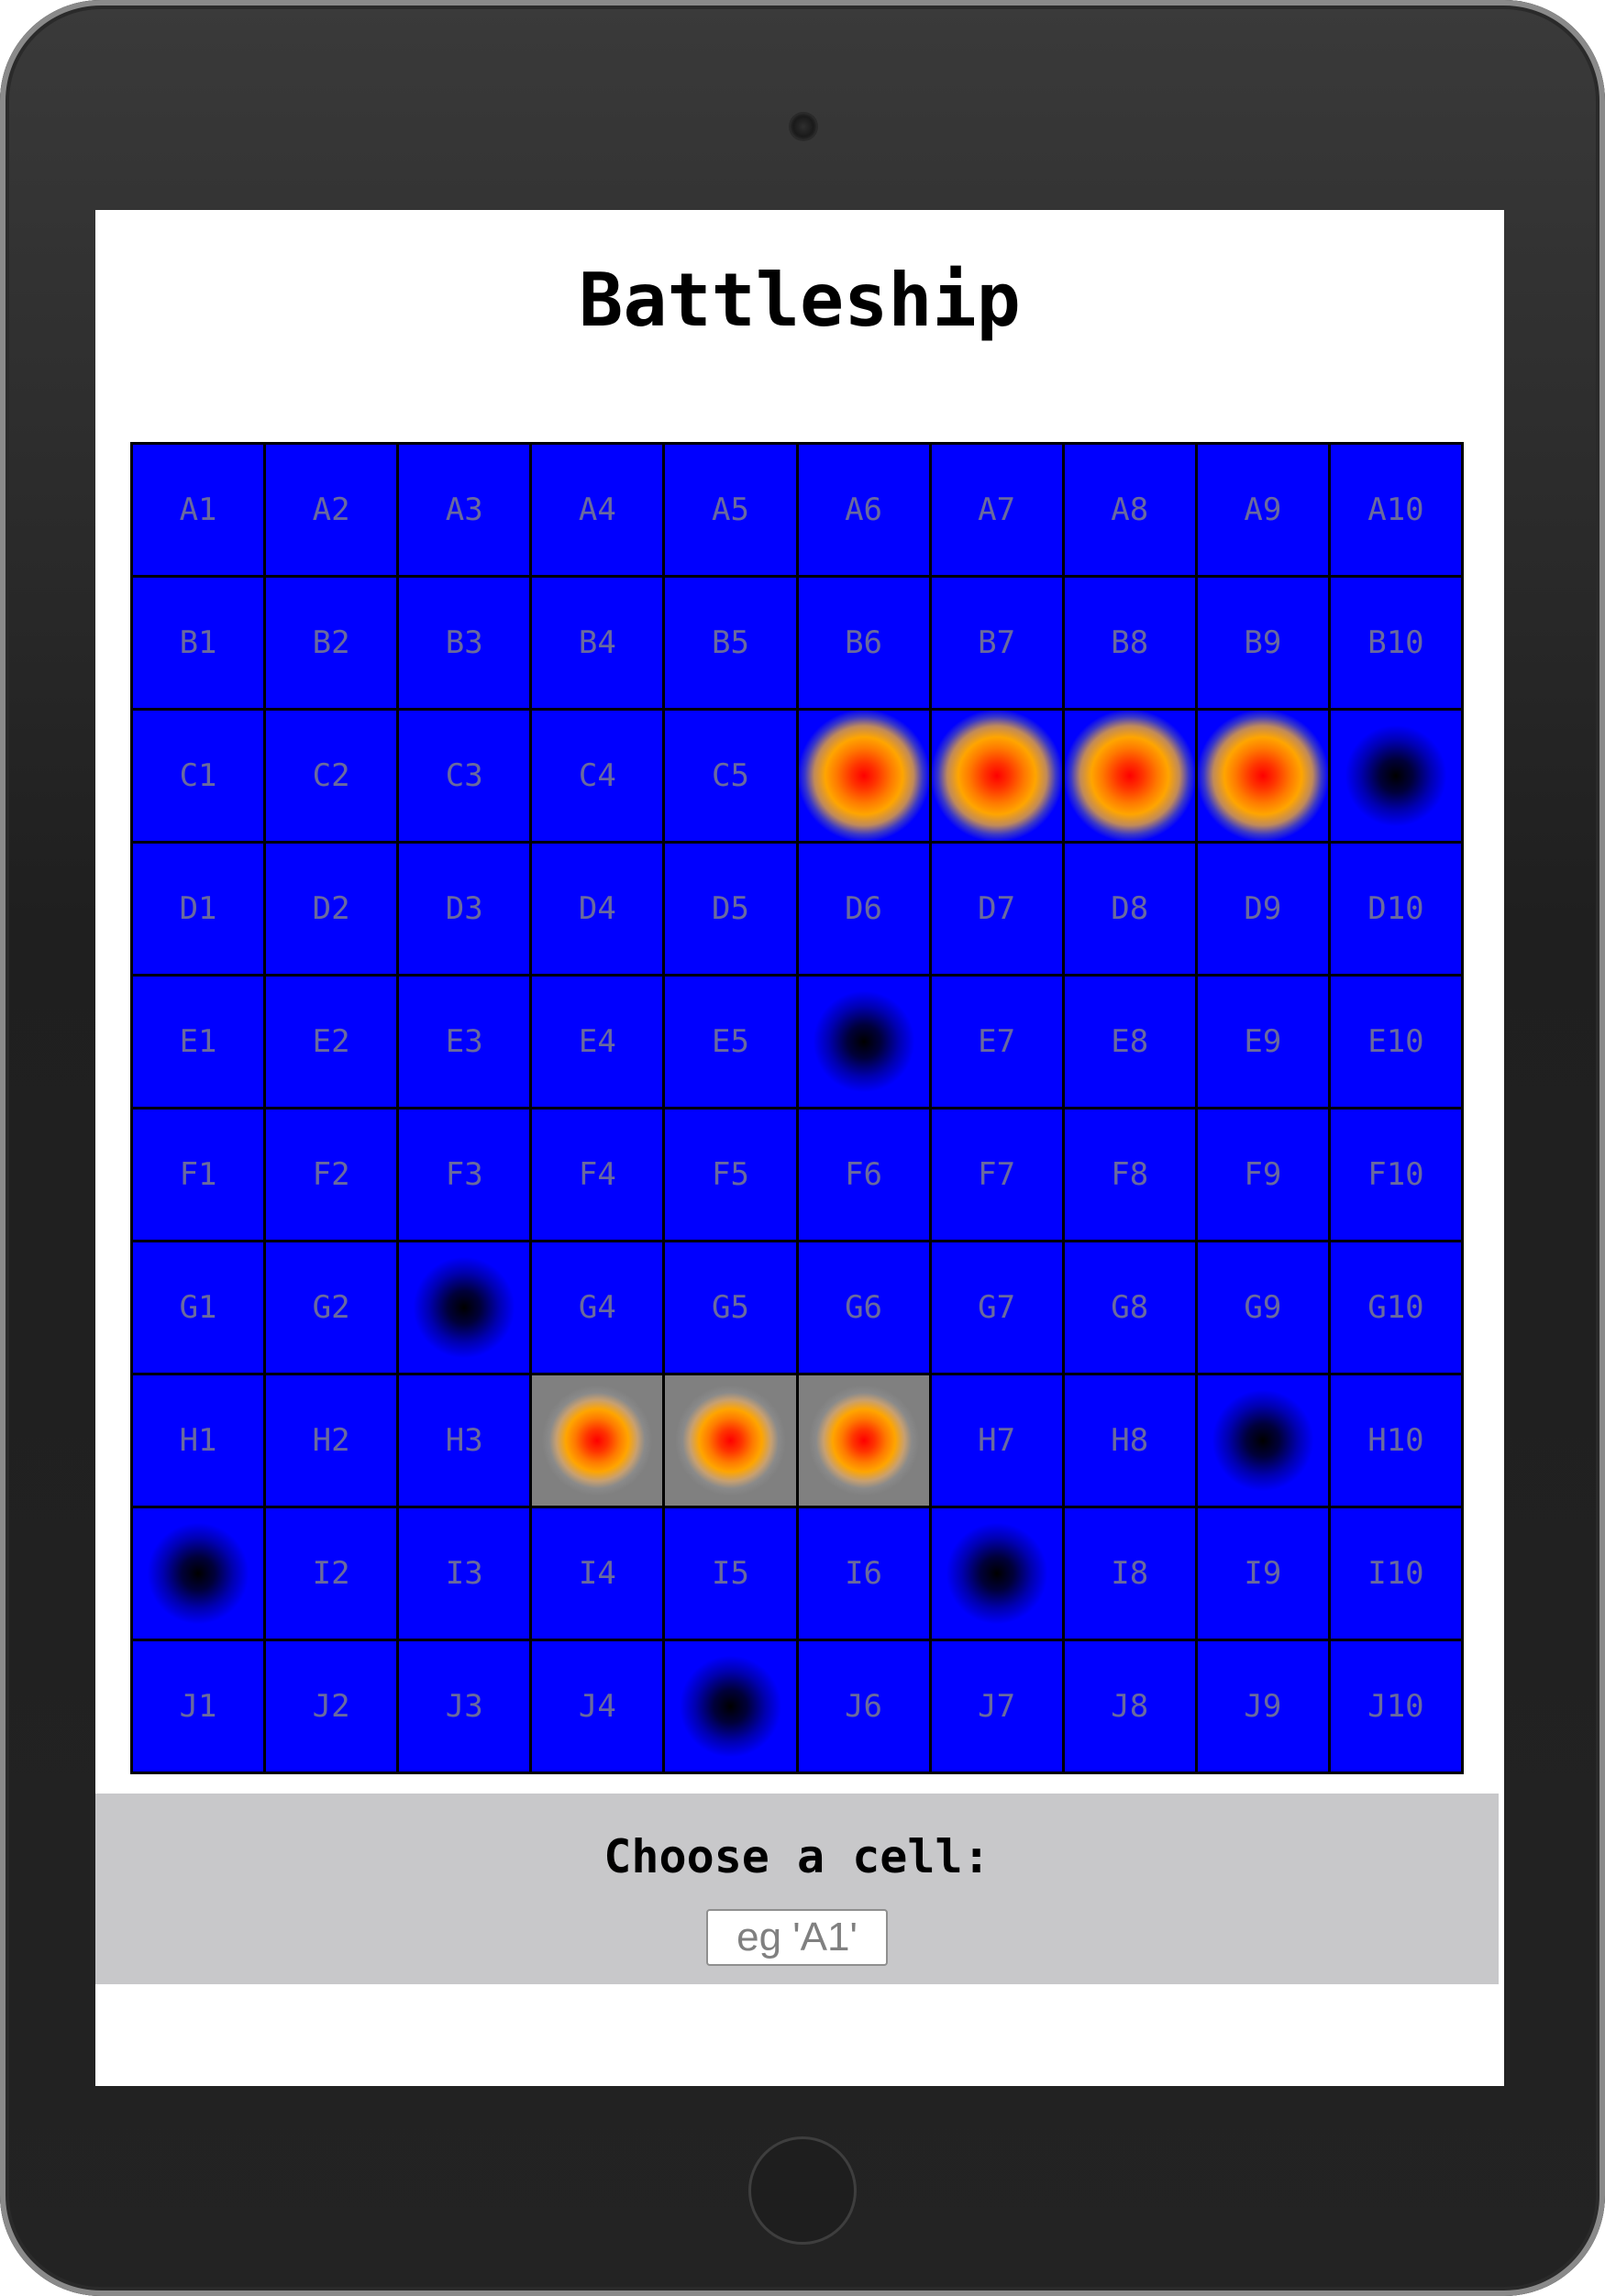 Image resolution: width=1605 pixels, height=2296 pixels. I want to click on cell-f9: F9, so click(1262, 1174).